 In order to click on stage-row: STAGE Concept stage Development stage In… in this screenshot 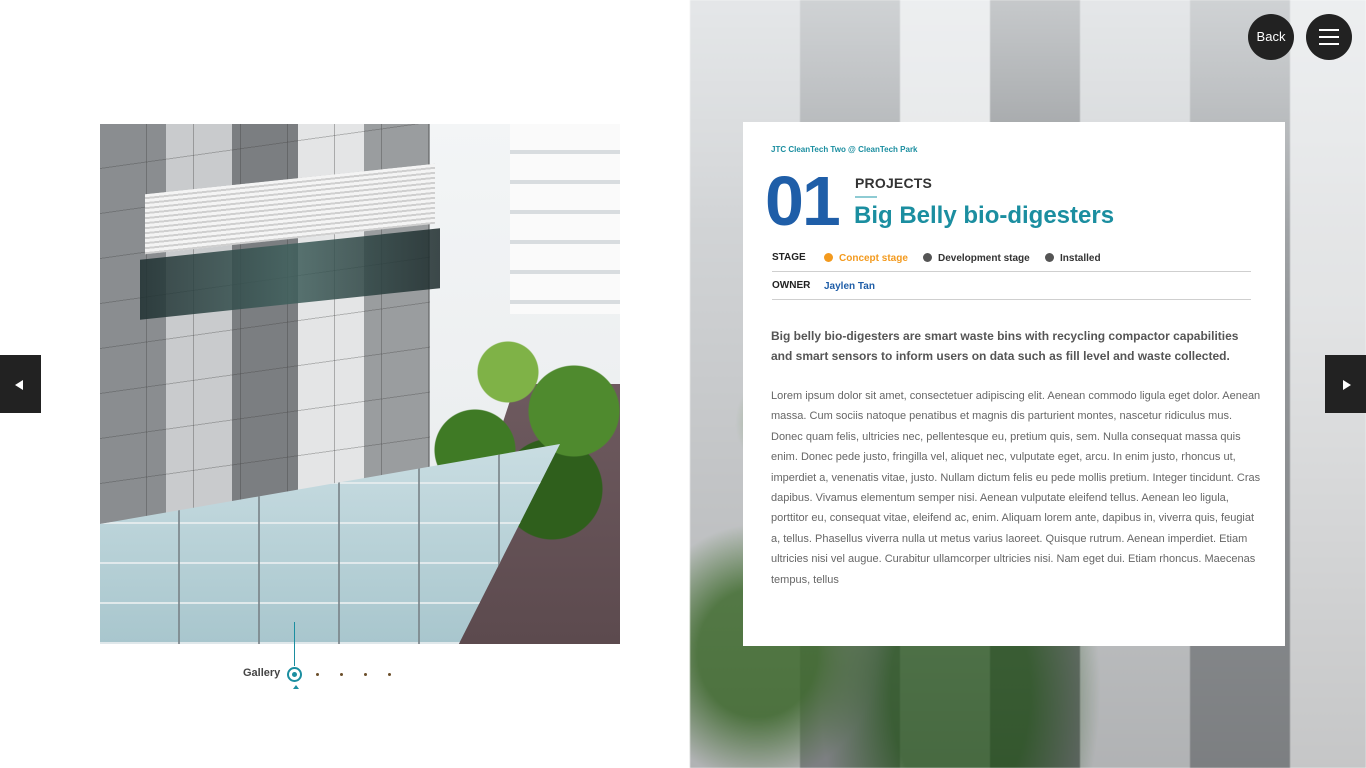, I will do `click(1011, 258)`.